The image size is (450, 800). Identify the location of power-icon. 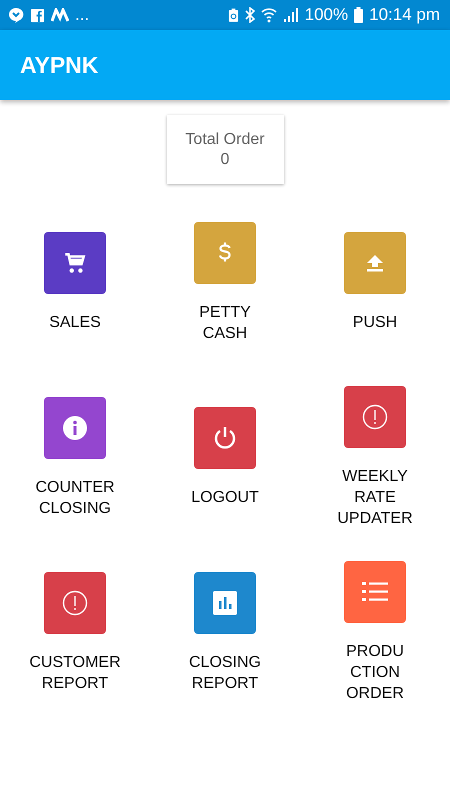
(225, 438).